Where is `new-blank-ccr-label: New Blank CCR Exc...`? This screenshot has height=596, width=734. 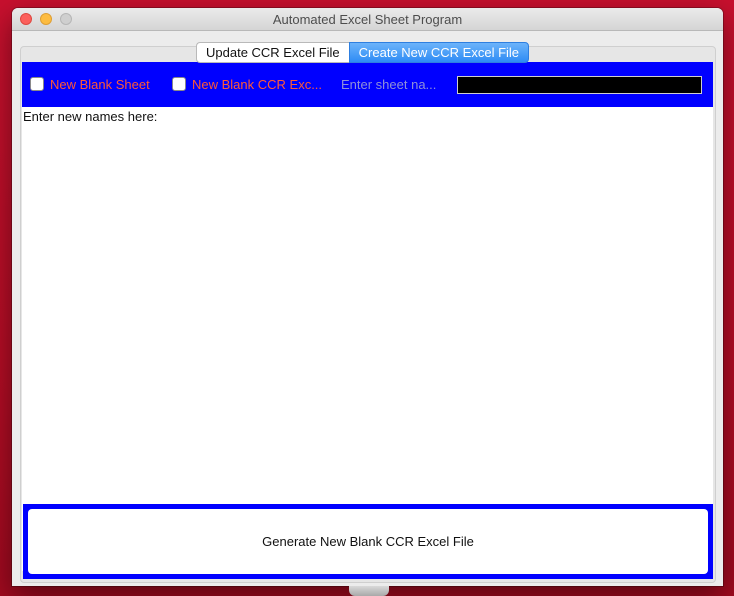
new-blank-ccr-label: New Blank CCR Exc... is located at coordinates (257, 84).